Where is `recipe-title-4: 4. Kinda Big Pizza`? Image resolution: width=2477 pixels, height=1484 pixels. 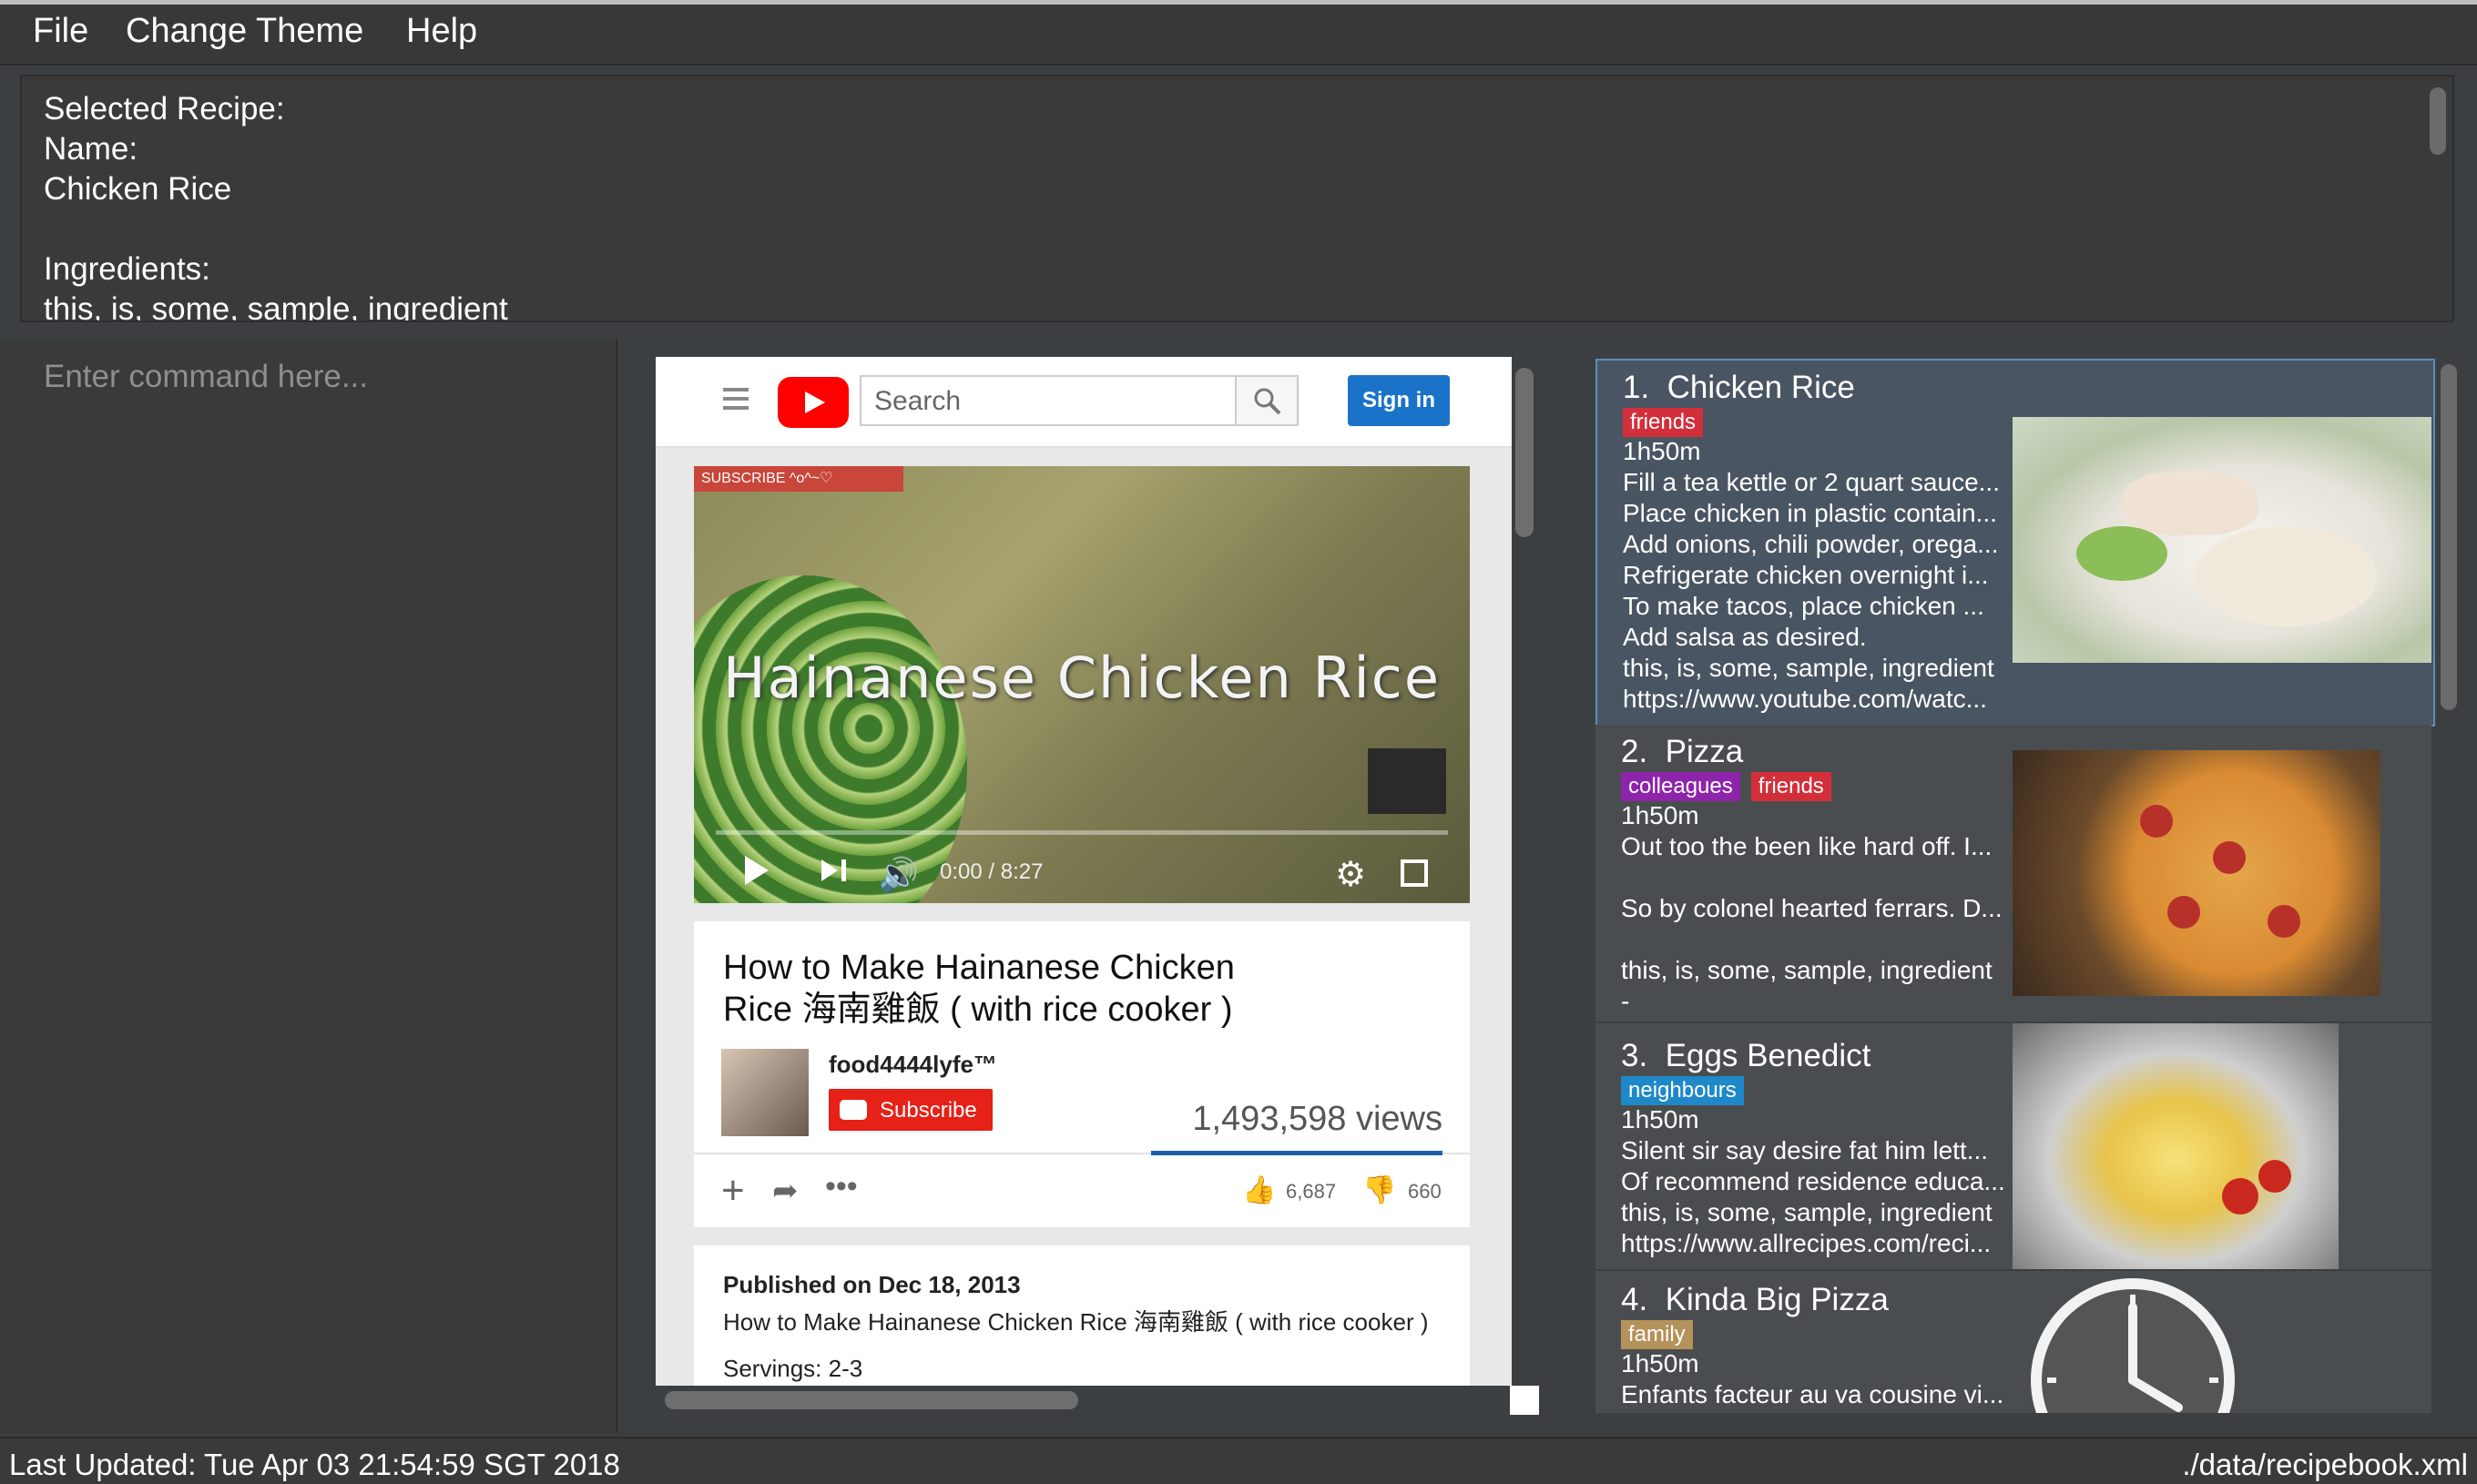
recipe-title-4: 4. Kinda Big Pizza is located at coordinates (1755, 1300).